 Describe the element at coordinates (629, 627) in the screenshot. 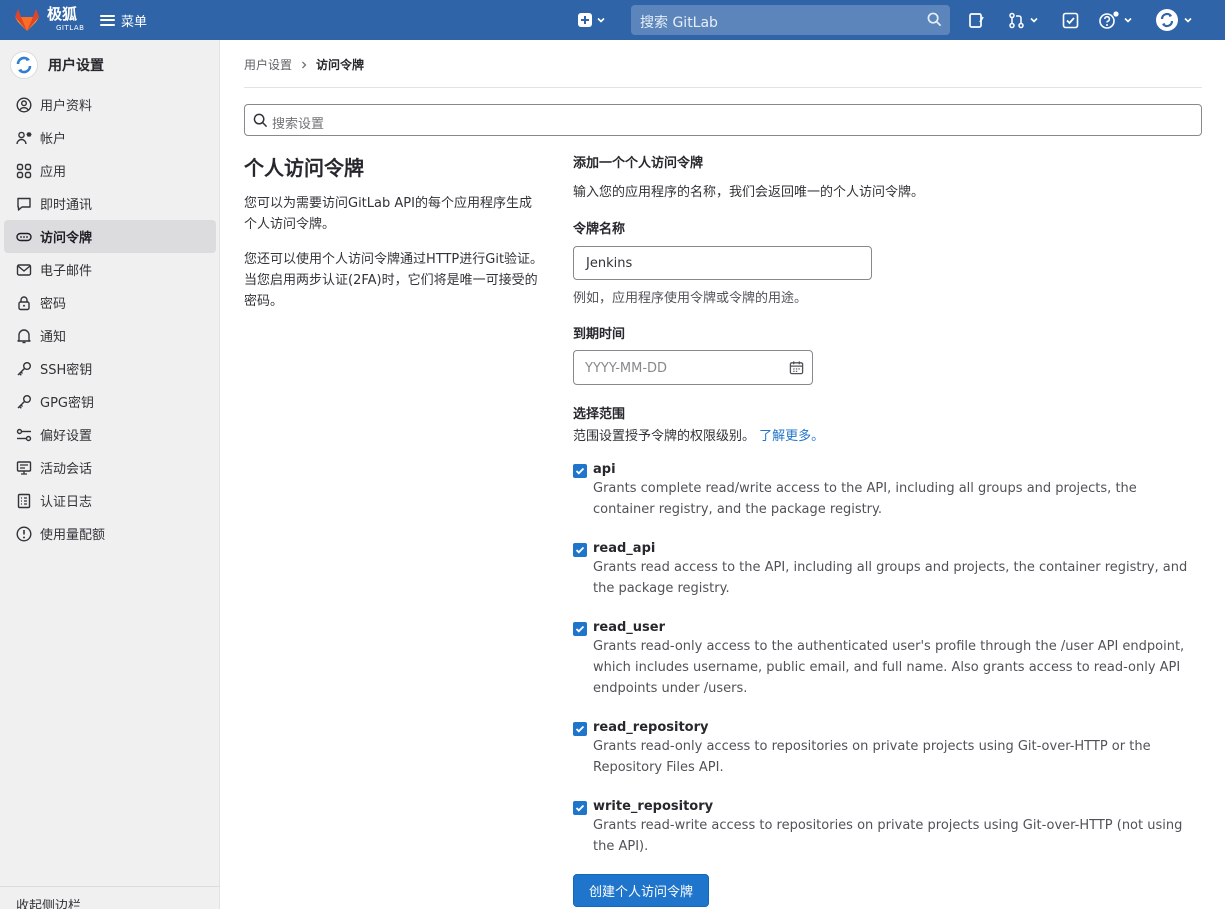

I see `scope-name: read_user` at that location.